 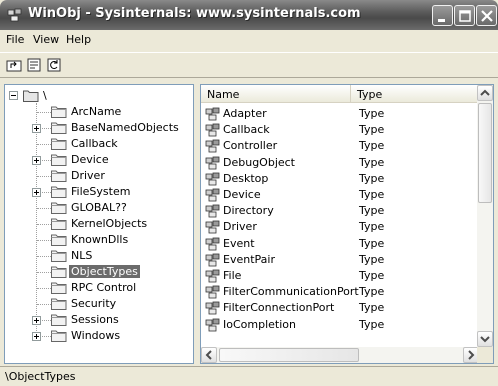 What do you see at coordinates (15, 39) in the screenshot?
I see `menu-file: File` at bounding box center [15, 39].